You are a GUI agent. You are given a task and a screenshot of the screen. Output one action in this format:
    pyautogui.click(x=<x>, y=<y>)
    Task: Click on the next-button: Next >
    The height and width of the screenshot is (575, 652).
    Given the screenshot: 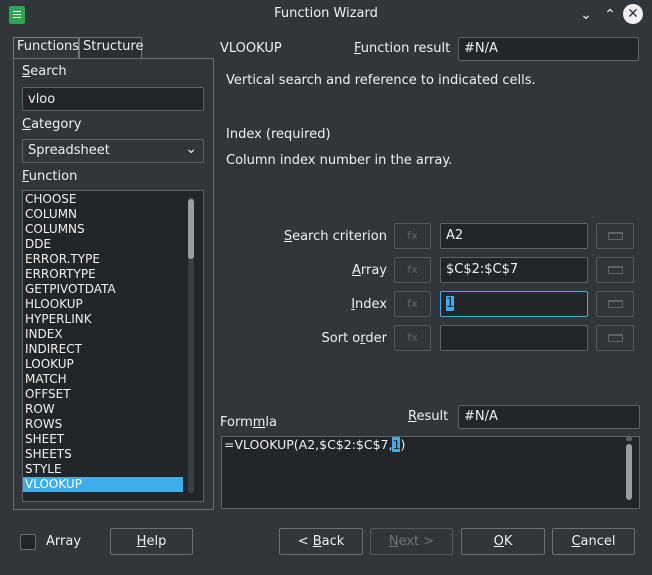 What is the action you would take?
    pyautogui.click(x=411, y=541)
    